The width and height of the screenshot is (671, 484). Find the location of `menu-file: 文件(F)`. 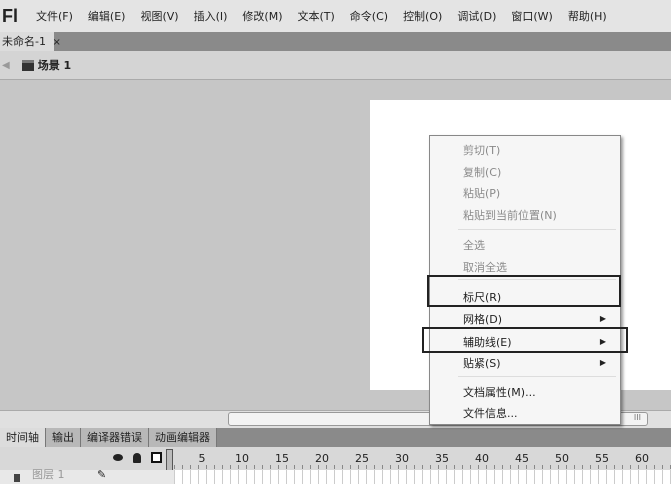

menu-file: 文件(F) is located at coordinates (54, 16).